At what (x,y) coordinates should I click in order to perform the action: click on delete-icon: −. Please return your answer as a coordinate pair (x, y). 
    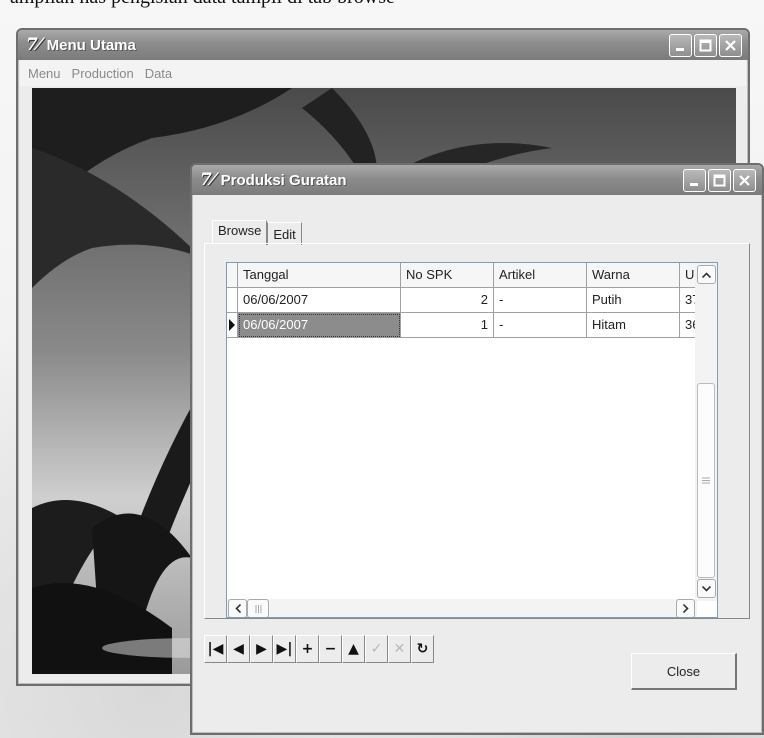
    Looking at the image, I should click on (330, 649).